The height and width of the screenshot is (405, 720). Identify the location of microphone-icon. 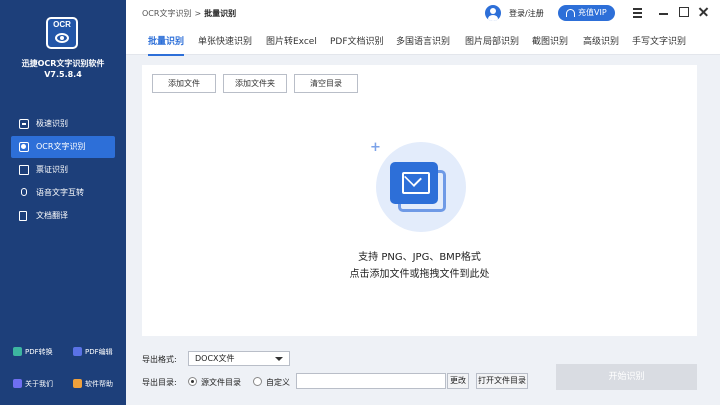
(24, 192).